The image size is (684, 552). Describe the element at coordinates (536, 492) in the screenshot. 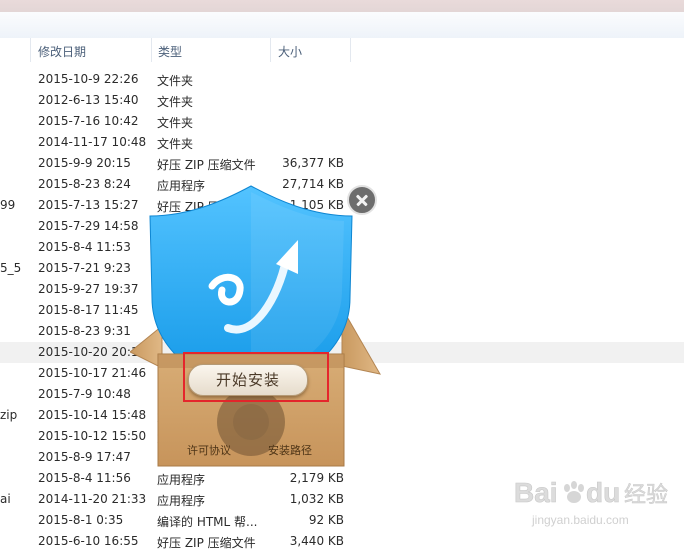

I see `svg-text: Bai` at that location.